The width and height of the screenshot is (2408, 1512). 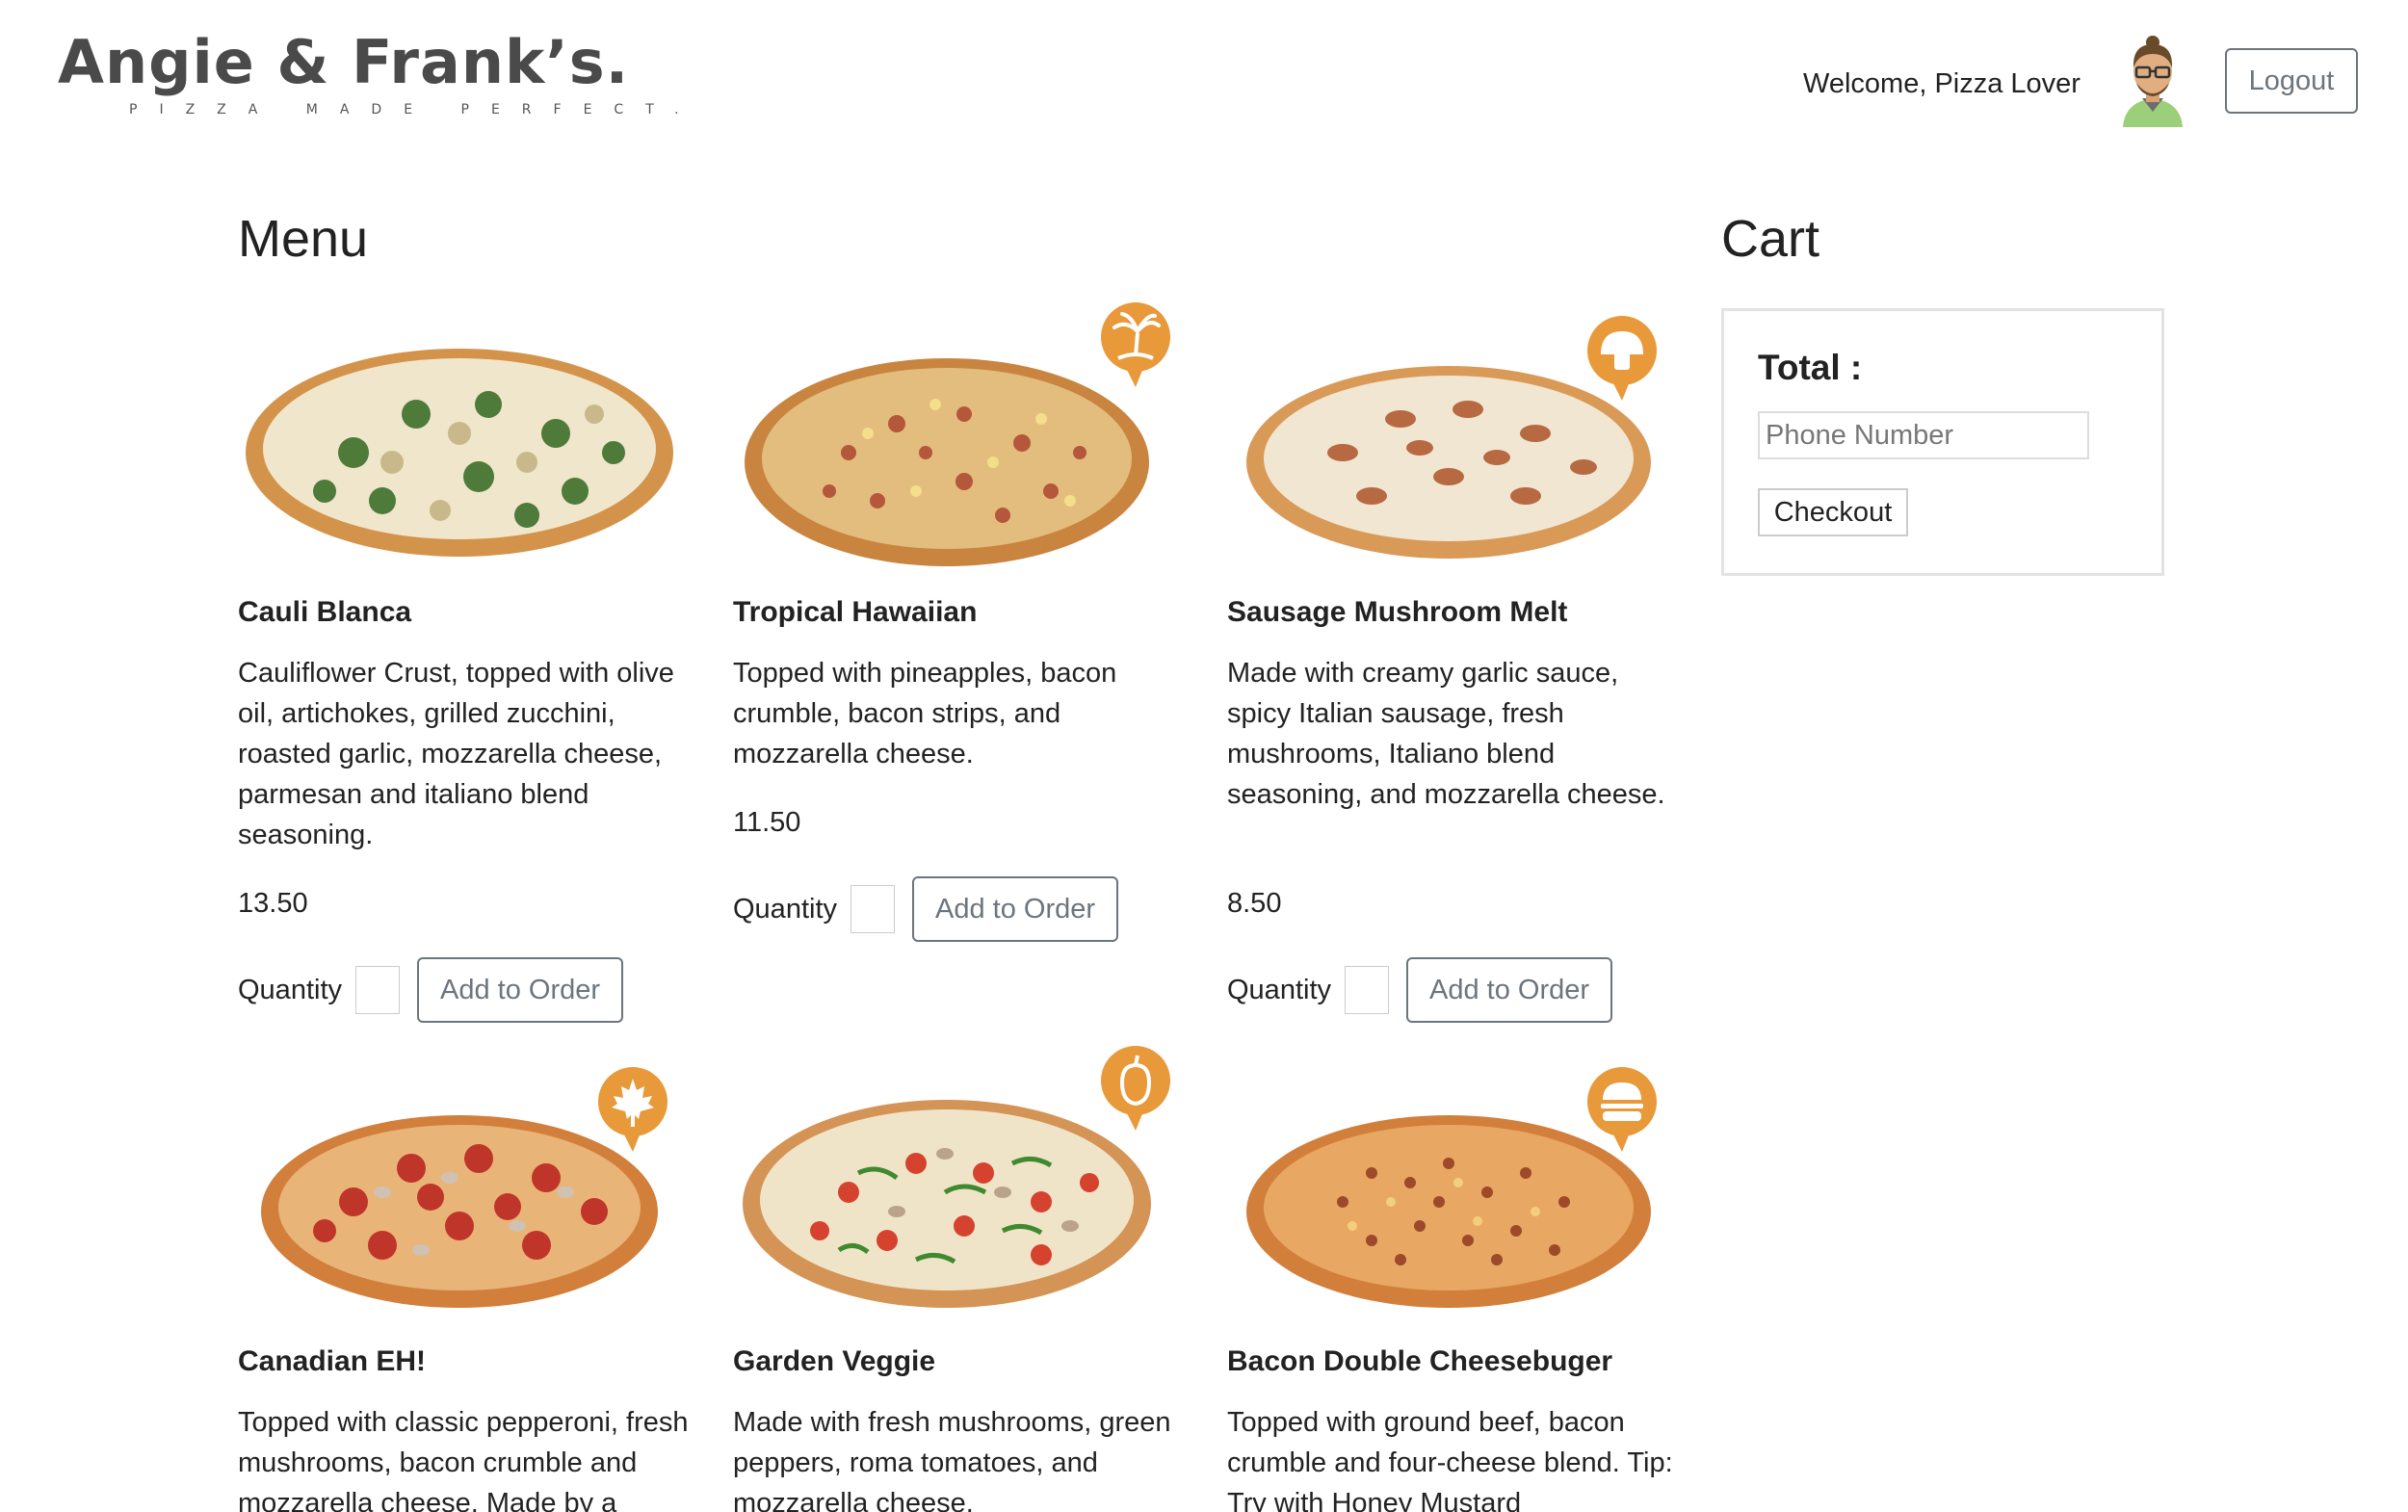 What do you see at coordinates (1254, 903) in the screenshot?
I see `pizza-price: 8.50` at bounding box center [1254, 903].